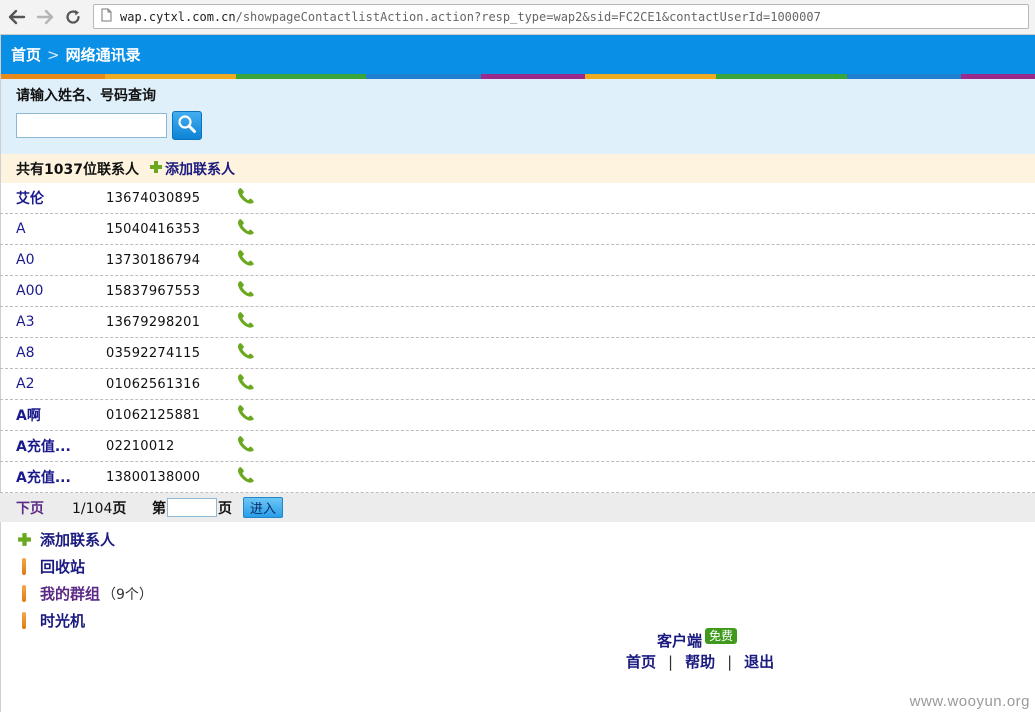 This screenshot has height=712, width=1035. What do you see at coordinates (225, 508) in the screenshot?
I see `goto-suffix: 页` at bounding box center [225, 508].